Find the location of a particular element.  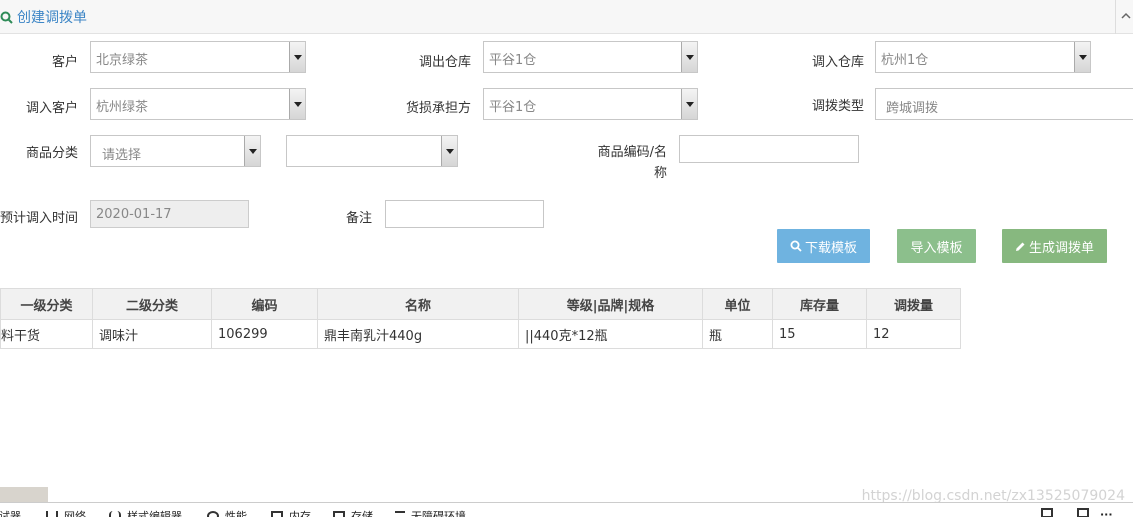

table-cell: ||440克*12瓶 is located at coordinates (610, 334).